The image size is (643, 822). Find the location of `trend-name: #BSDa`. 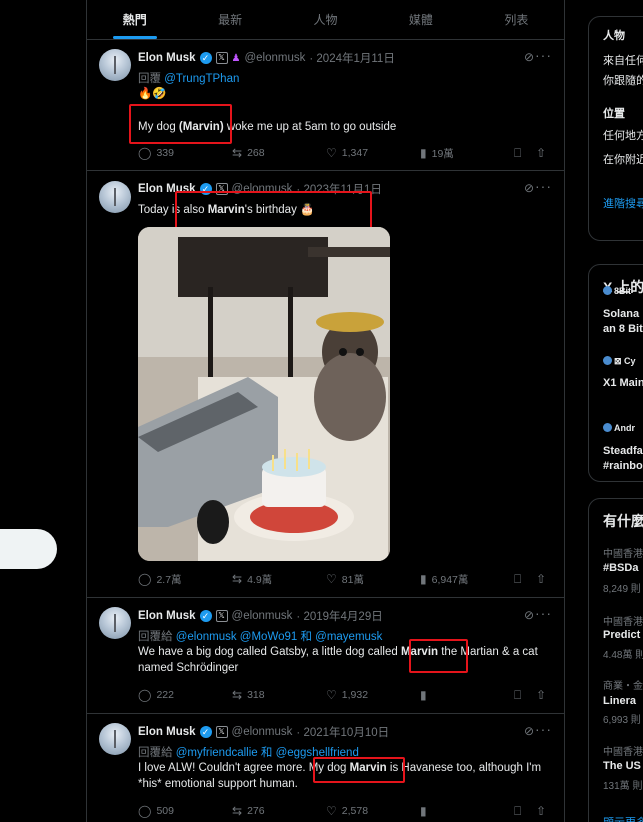

trend-name: #BSDa is located at coordinates (620, 568).